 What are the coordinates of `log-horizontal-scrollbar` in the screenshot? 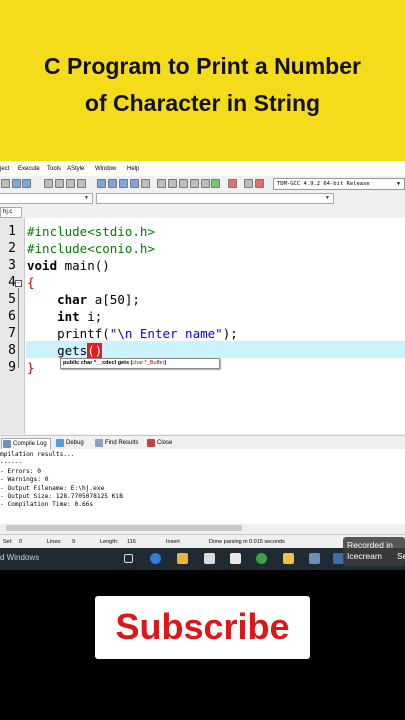 It's located at (202, 528).